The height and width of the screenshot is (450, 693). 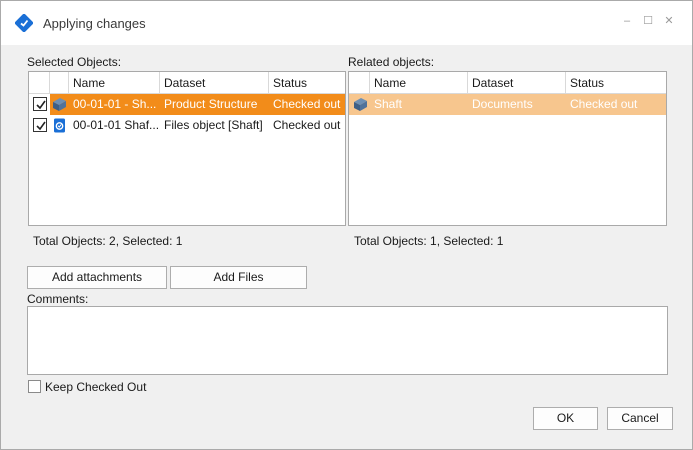 I want to click on maximize-button: ☐, so click(x=648, y=21).